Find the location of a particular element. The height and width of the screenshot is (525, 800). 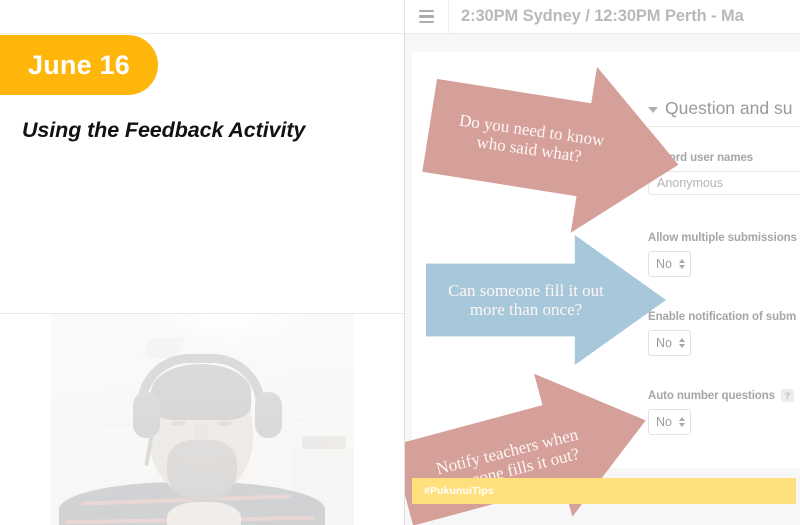

section-header: Question and su is located at coordinates (720, 108).